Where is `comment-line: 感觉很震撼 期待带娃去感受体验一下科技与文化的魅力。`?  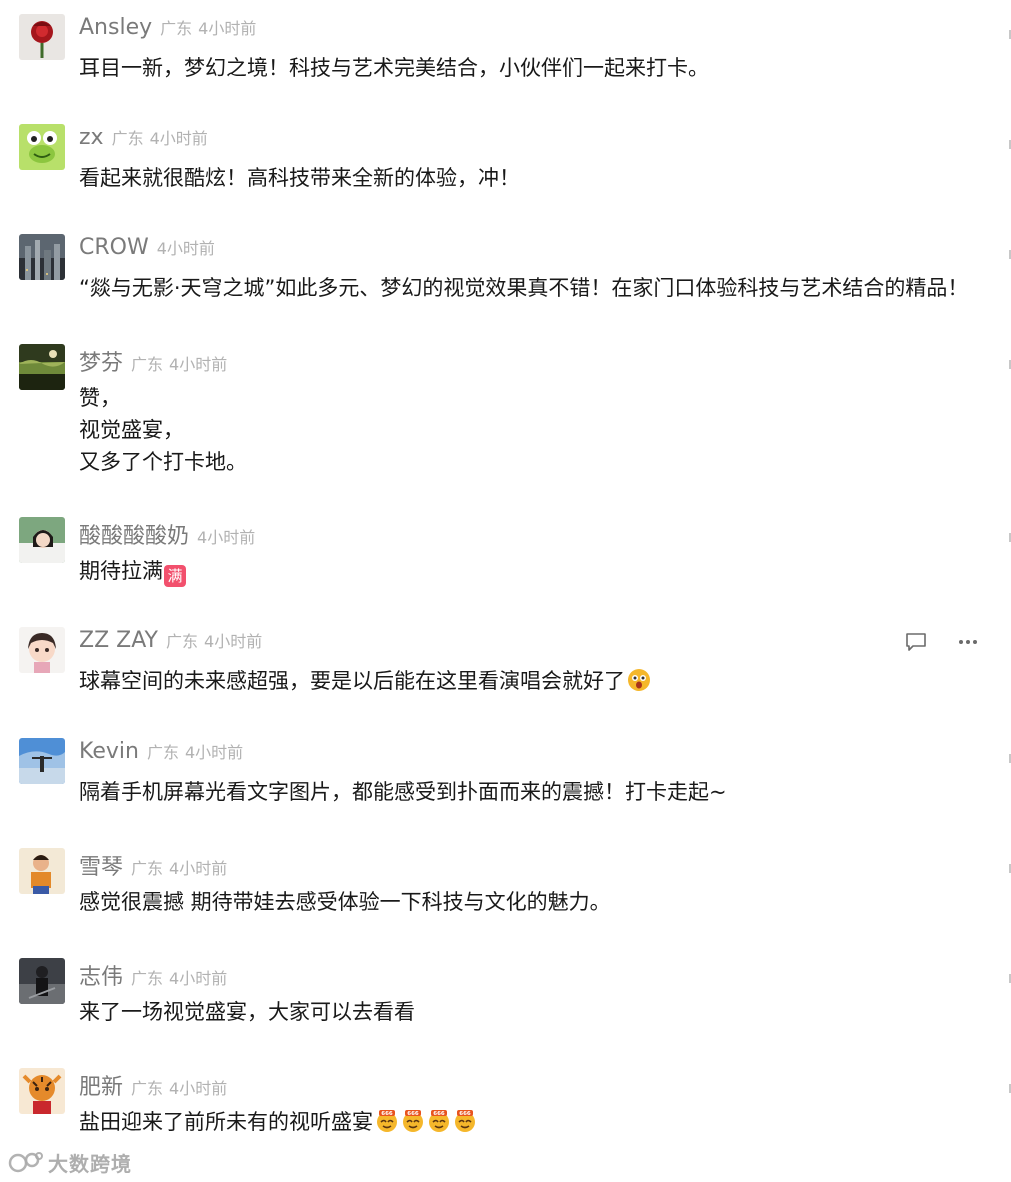
comment-line: 感觉很震撼 期待带娃去感受体验一下科技与文化的魅力。 is located at coordinates (345, 902).